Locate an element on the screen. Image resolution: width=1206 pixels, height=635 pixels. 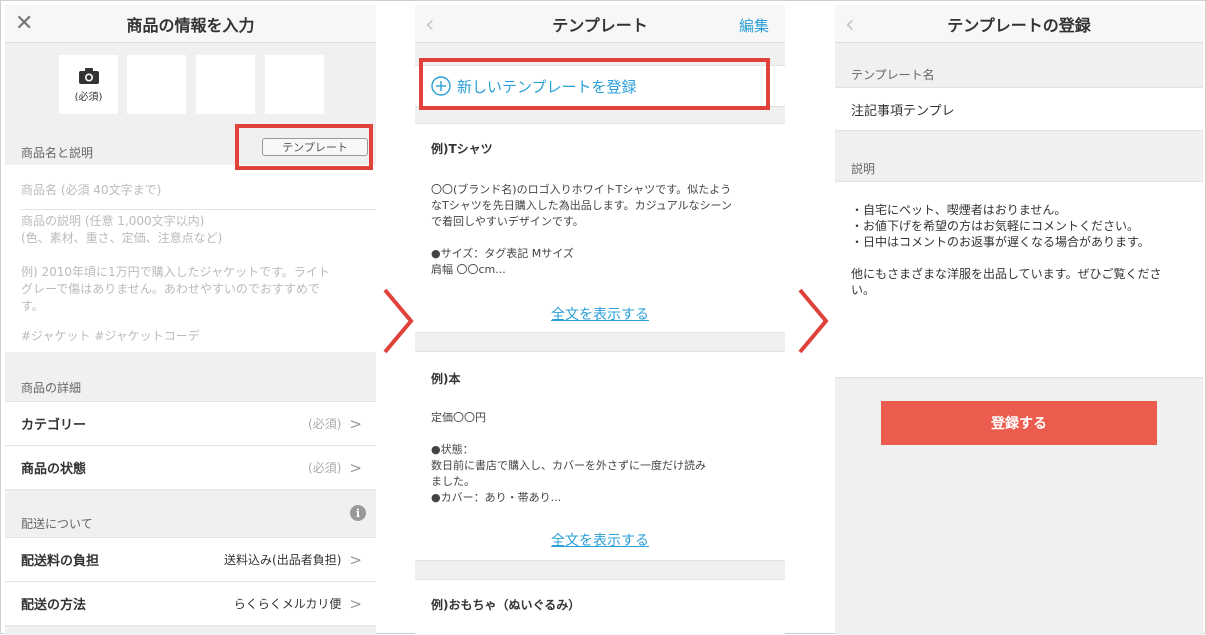
template-card-toy: 例)おもちゃ（ぬいぐるみ） is located at coordinates (600, 607).